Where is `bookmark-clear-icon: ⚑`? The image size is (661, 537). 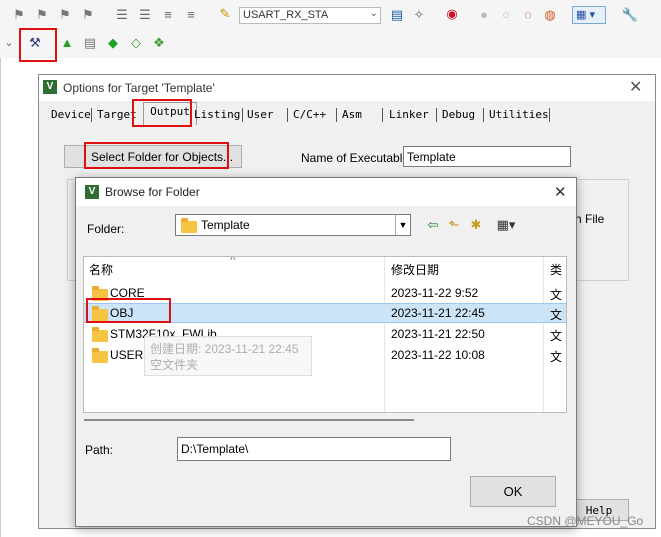 bookmark-clear-icon: ⚑ is located at coordinates (88, 15).